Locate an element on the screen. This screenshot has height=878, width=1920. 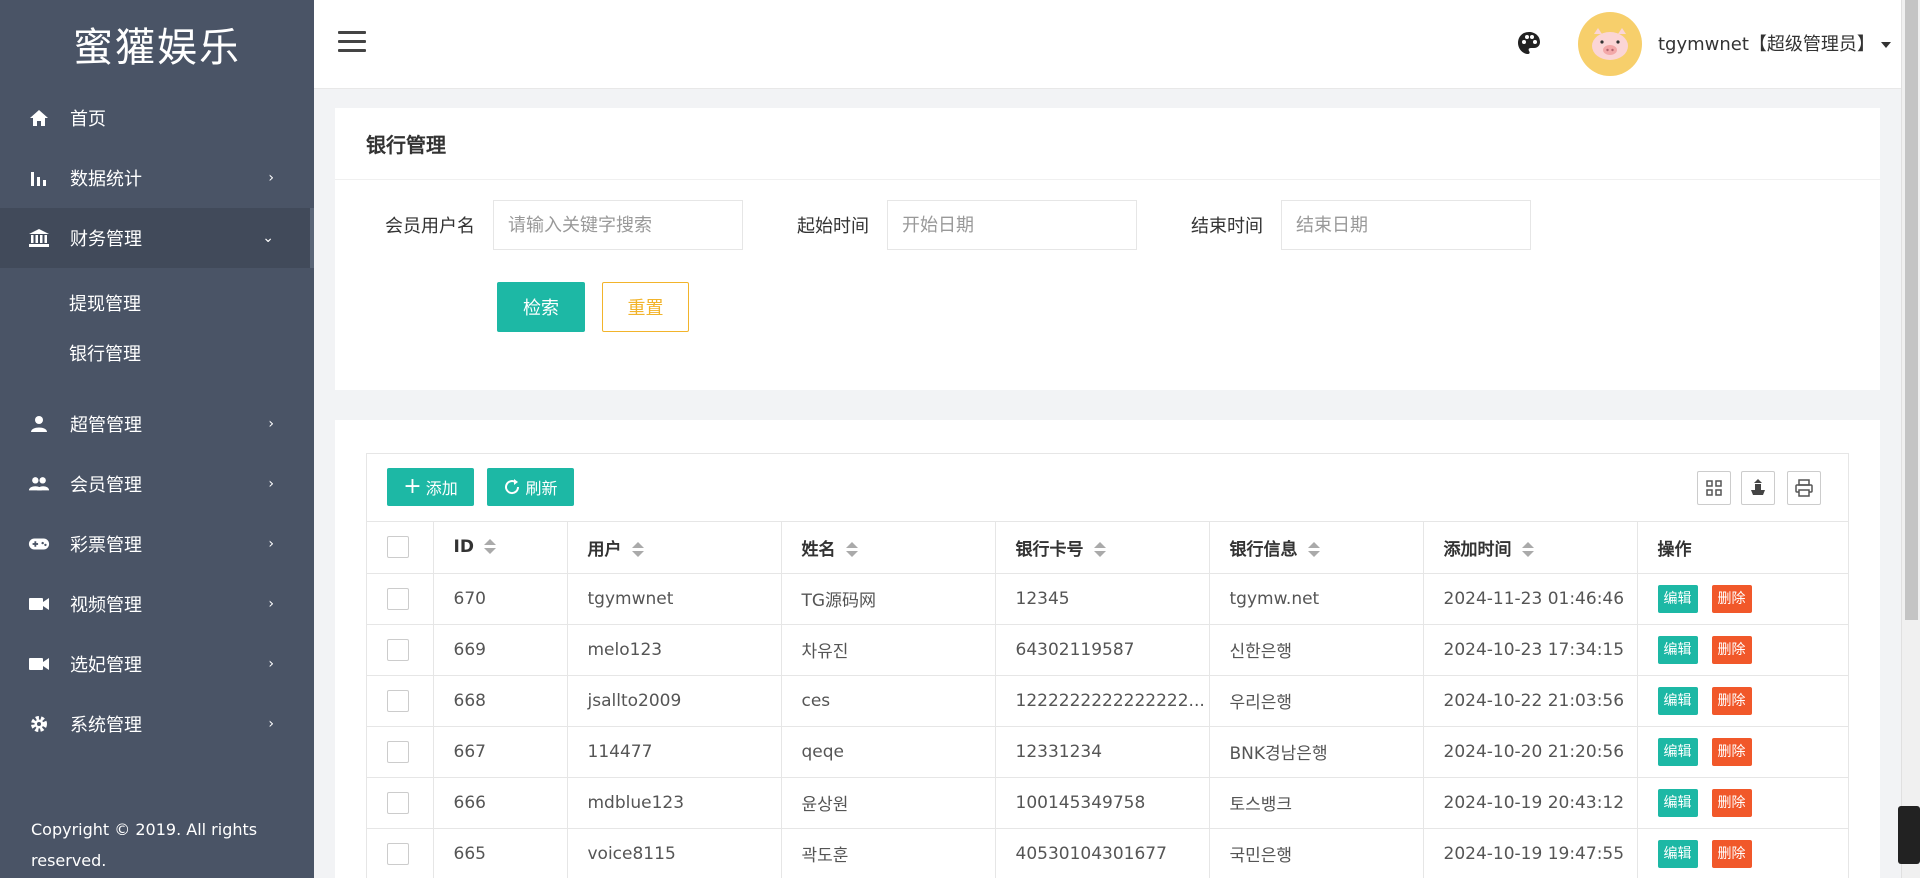
menu-toggle-icon is located at coordinates (352, 43).